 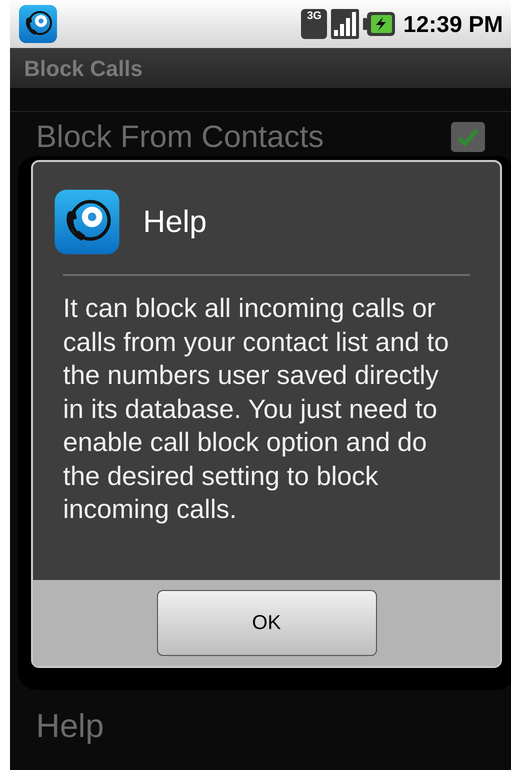 I want to click on check-icon, so click(x=468, y=137).